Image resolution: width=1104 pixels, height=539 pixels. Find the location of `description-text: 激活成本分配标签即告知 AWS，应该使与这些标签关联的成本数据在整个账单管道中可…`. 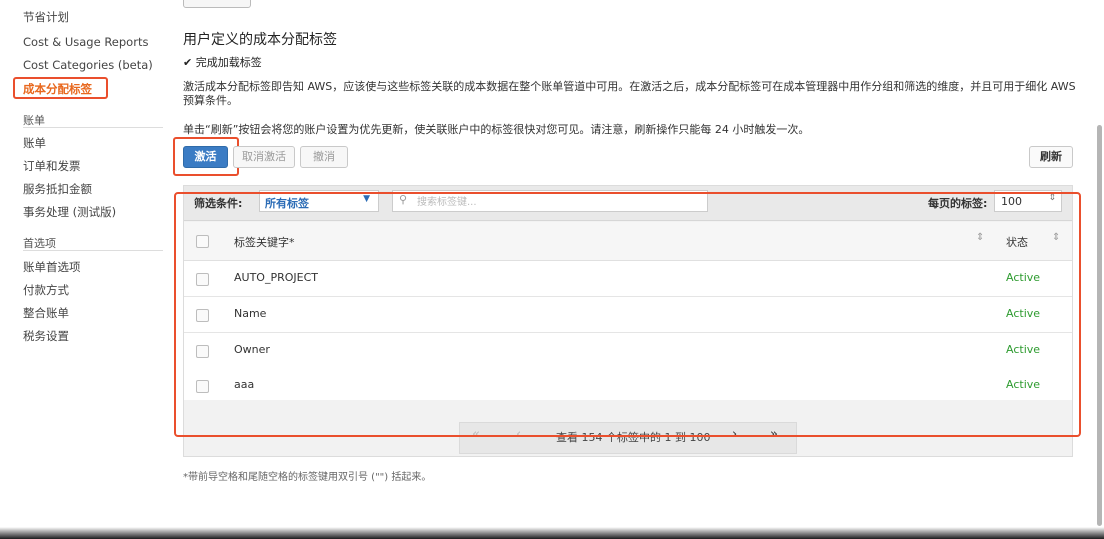

description-text: 激活成本分配标签即告知 AWS，应该使与这些标签关联的成本数据在整个账单管道中可… is located at coordinates (629, 93).